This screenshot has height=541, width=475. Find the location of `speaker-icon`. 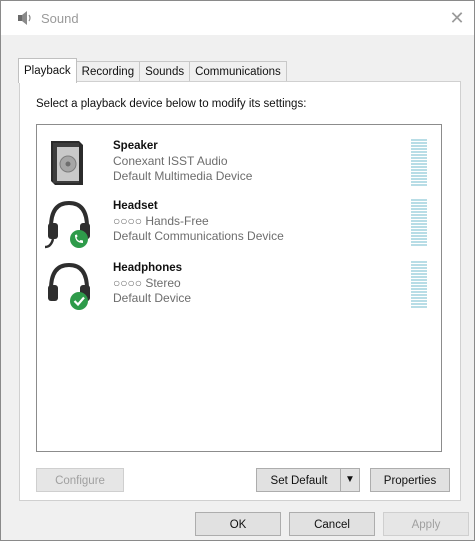

speaker-icon is located at coordinates (67, 163).